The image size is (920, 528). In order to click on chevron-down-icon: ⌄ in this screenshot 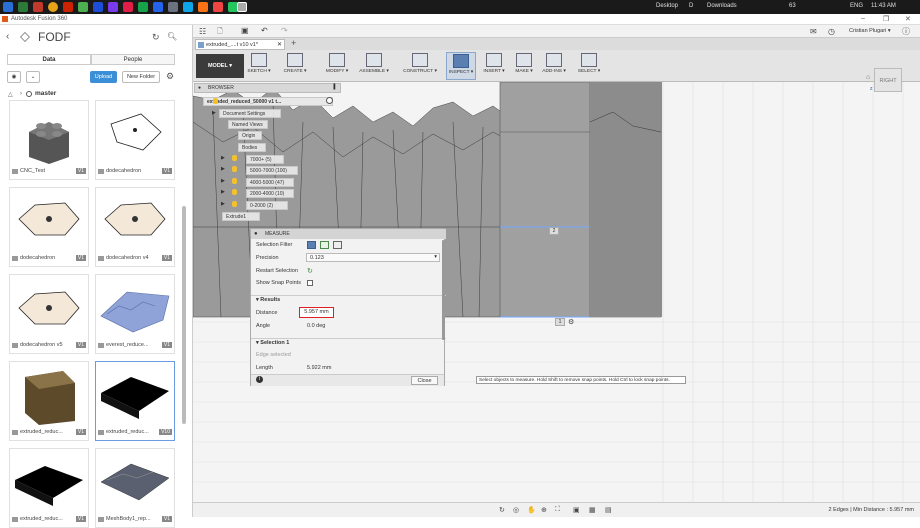, I will do `click(33, 77)`.